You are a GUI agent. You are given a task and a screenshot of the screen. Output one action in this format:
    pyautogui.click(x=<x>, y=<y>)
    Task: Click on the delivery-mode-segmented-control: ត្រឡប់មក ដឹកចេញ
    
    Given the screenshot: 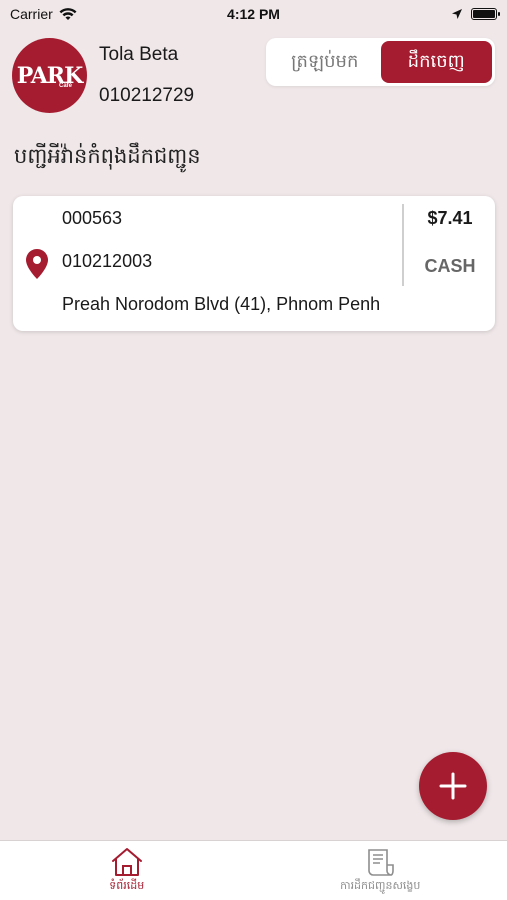 What is the action you would take?
    pyautogui.click(x=380, y=62)
    